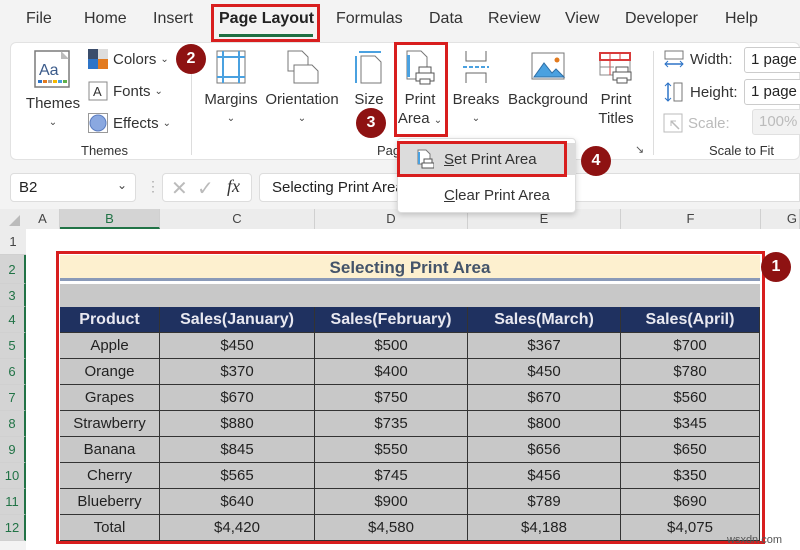 The height and width of the screenshot is (550, 800). I want to click on height-icon, so click(673, 92).